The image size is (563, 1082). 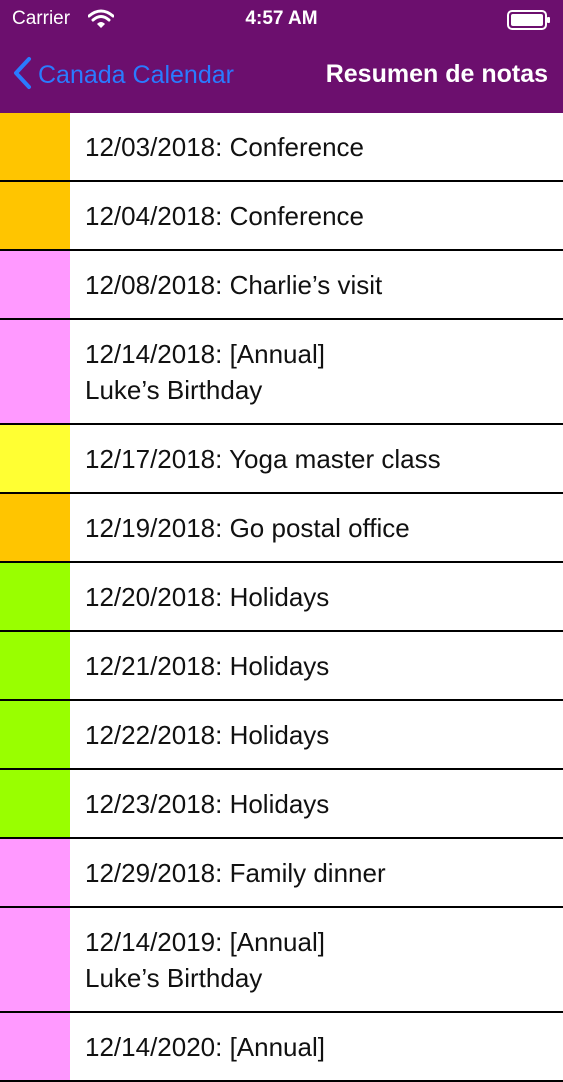 I want to click on navigation-bar: Canada Calendar Resumen de notas, so click(x=281, y=76).